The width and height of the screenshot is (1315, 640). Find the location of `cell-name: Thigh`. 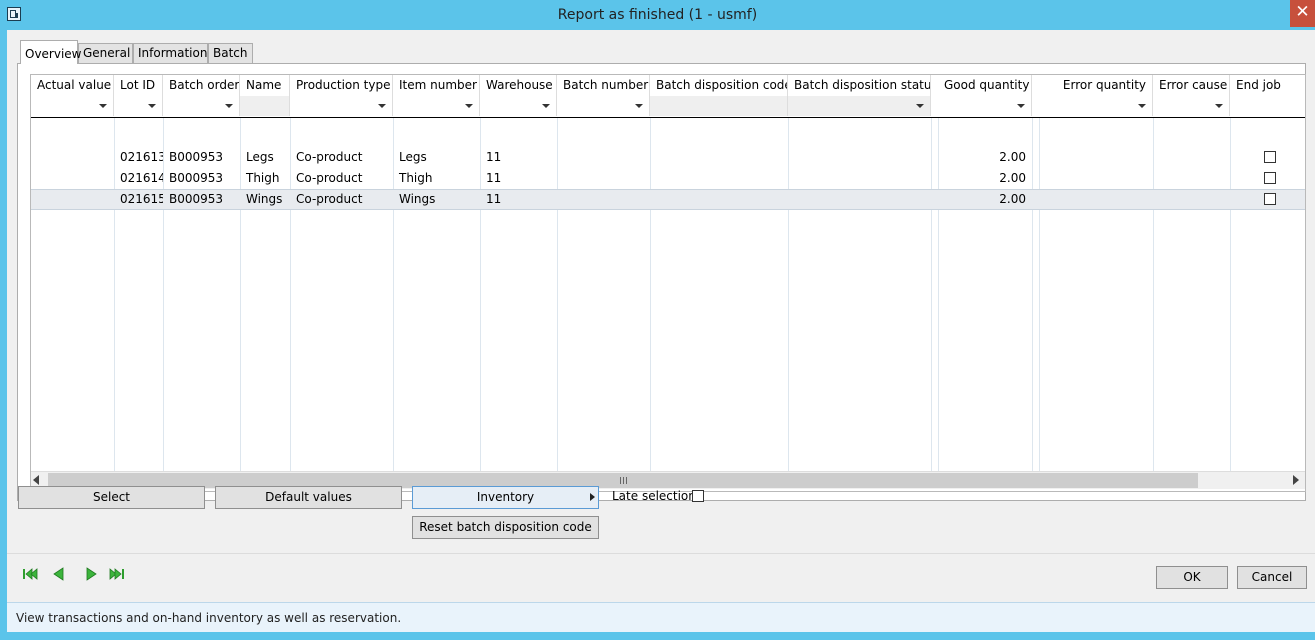

cell-name: Thigh is located at coordinates (263, 178).